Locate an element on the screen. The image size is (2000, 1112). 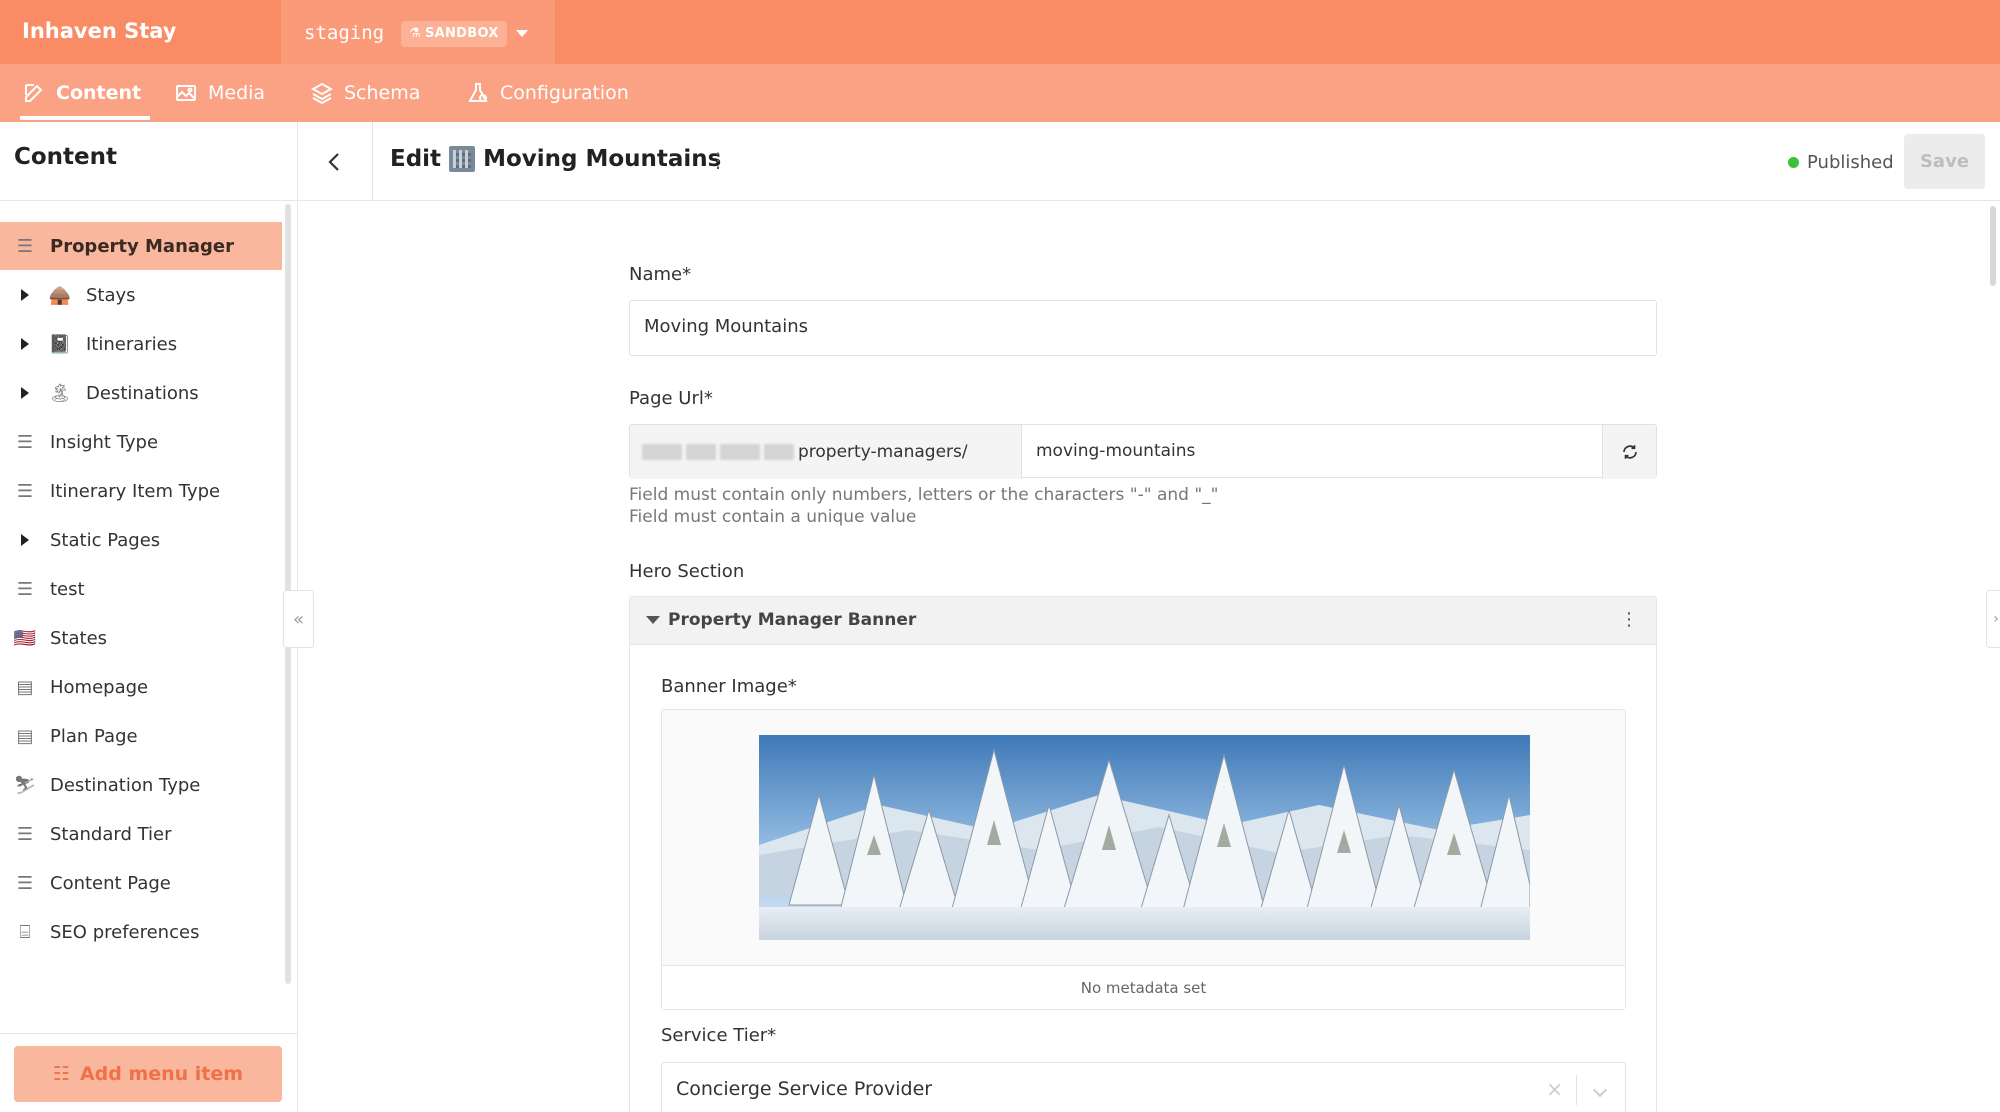
page-url-field-label: Page Url* is located at coordinates (671, 398).